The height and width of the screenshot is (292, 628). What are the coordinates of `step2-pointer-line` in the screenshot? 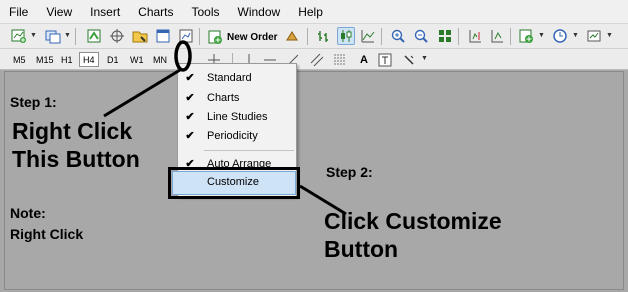 It's located at (323, 200).